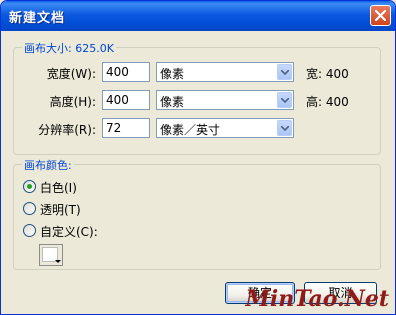 The height and width of the screenshot is (315, 396). I want to click on radio-button-transparent, so click(29, 208).